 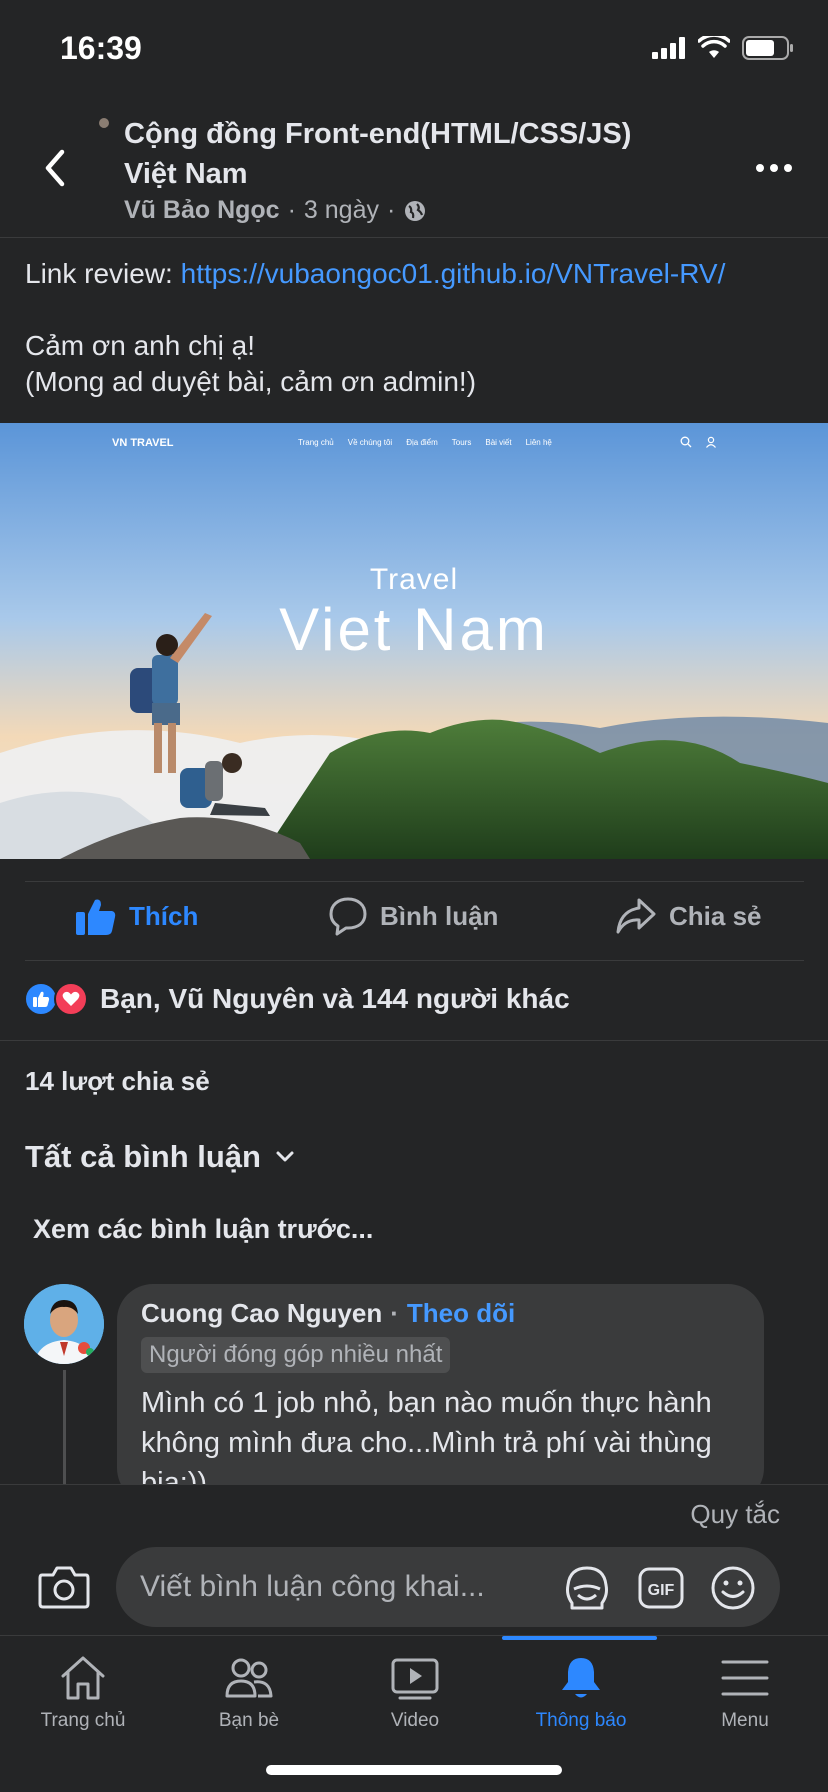 I want to click on battery-icon, so click(x=767, y=48).